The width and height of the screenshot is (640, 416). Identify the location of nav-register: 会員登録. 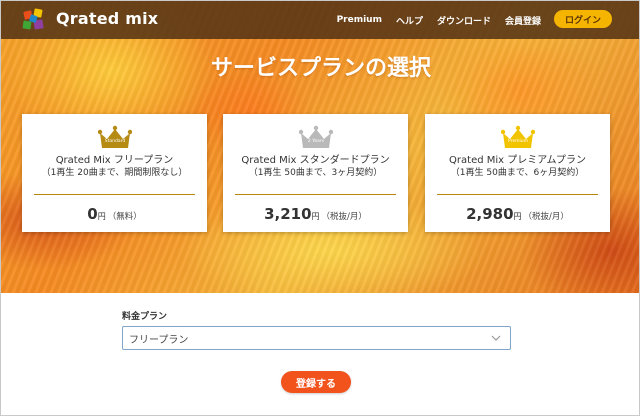
(523, 20).